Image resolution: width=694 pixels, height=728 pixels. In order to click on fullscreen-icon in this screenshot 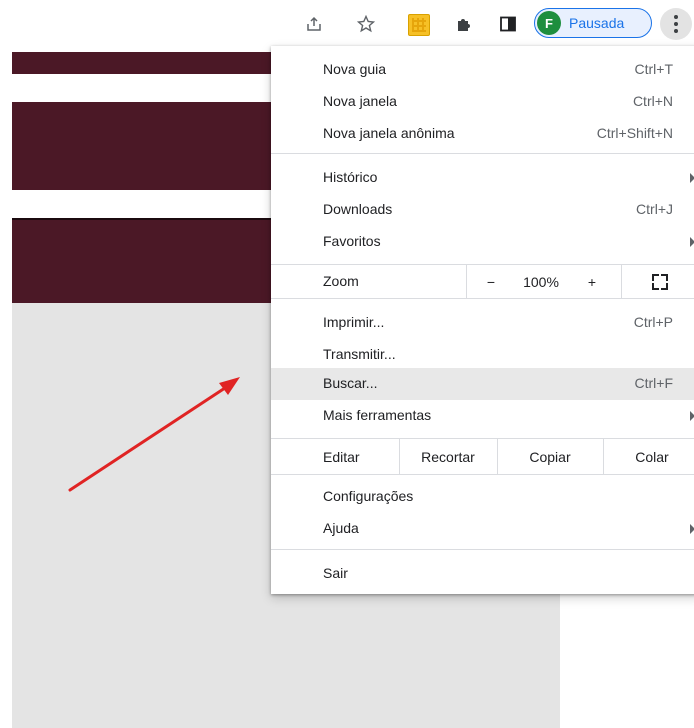, I will do `click(660, 281)`.